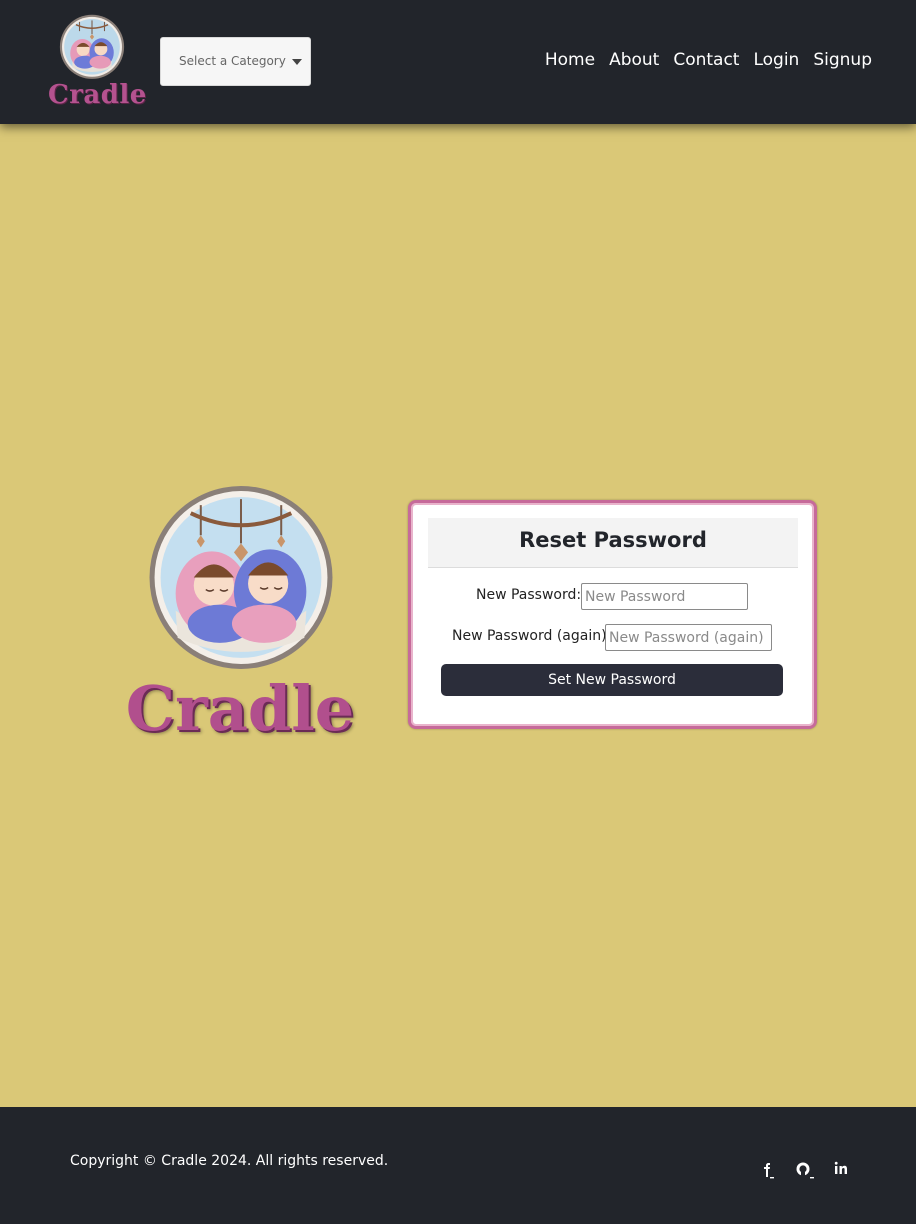 This screenshot has width=916, height=1224. I want to click on category-select: Select a Category, so click(235, 61).